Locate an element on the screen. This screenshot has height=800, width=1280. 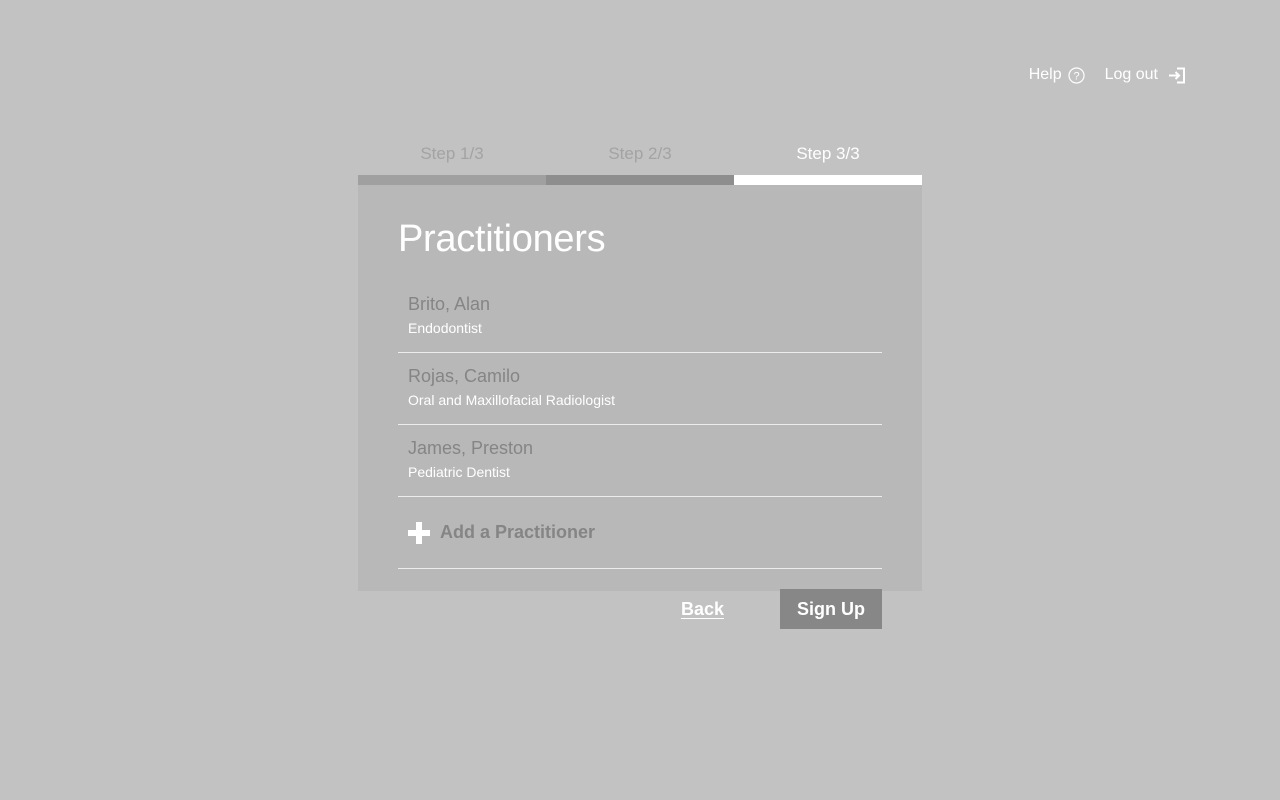
step-2-bar is located at coordinates (640, 180).